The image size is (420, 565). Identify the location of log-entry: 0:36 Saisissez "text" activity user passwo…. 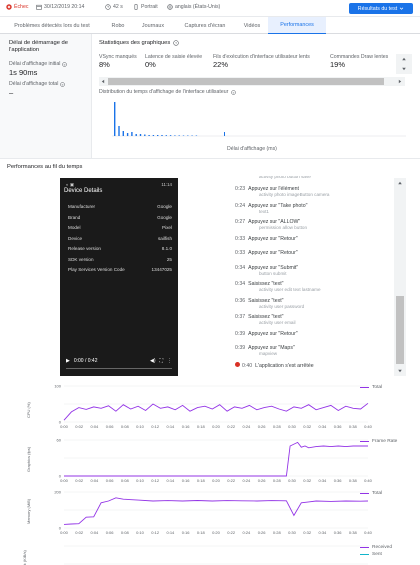
(312, 303).